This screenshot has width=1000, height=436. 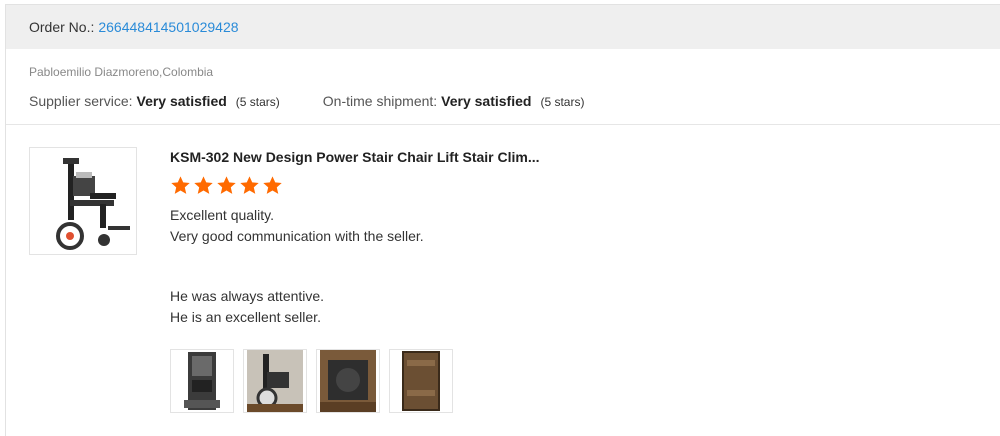 I want to click on review-line: Excellent quality., so click(x=222, y=215).